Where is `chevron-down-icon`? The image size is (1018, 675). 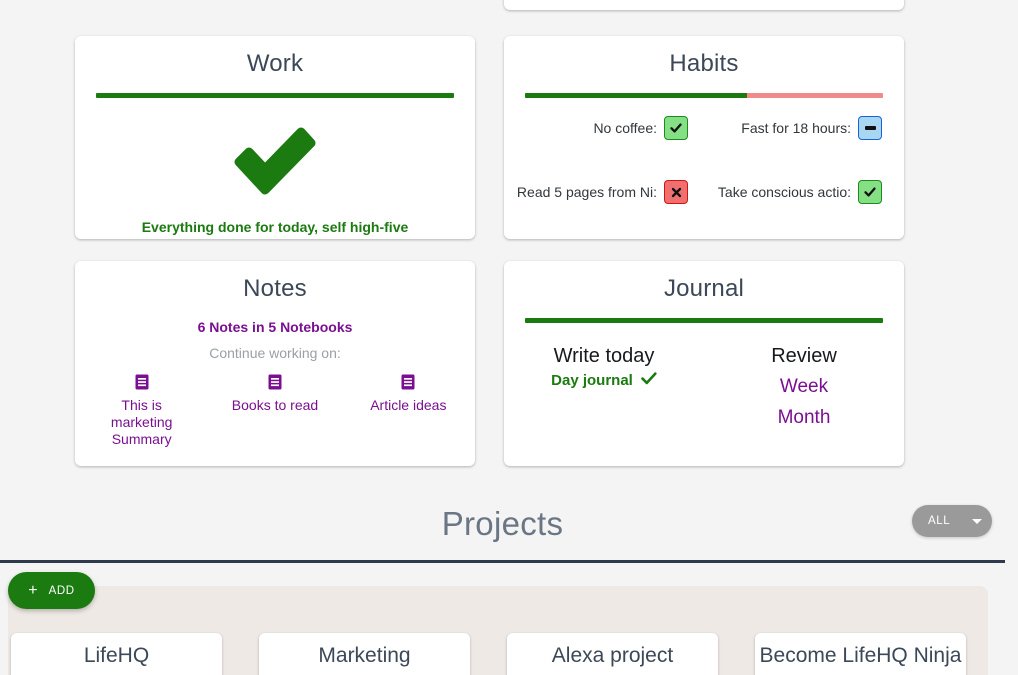
chevron-down-icon is located at coordinates (977, 521).